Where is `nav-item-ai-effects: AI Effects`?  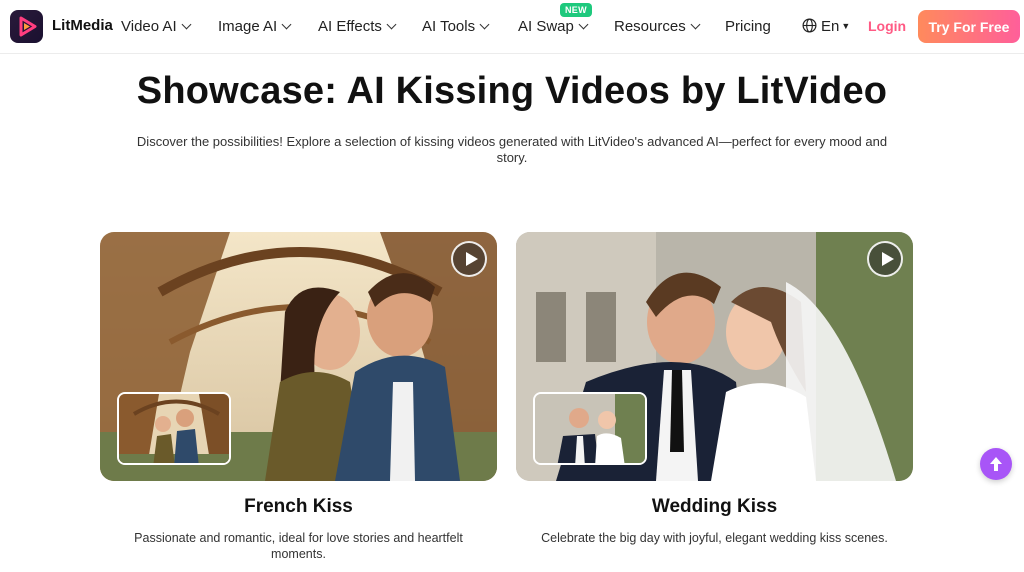 nav-item-ai-effects: AI Effects is located at coordinates (357, 26).